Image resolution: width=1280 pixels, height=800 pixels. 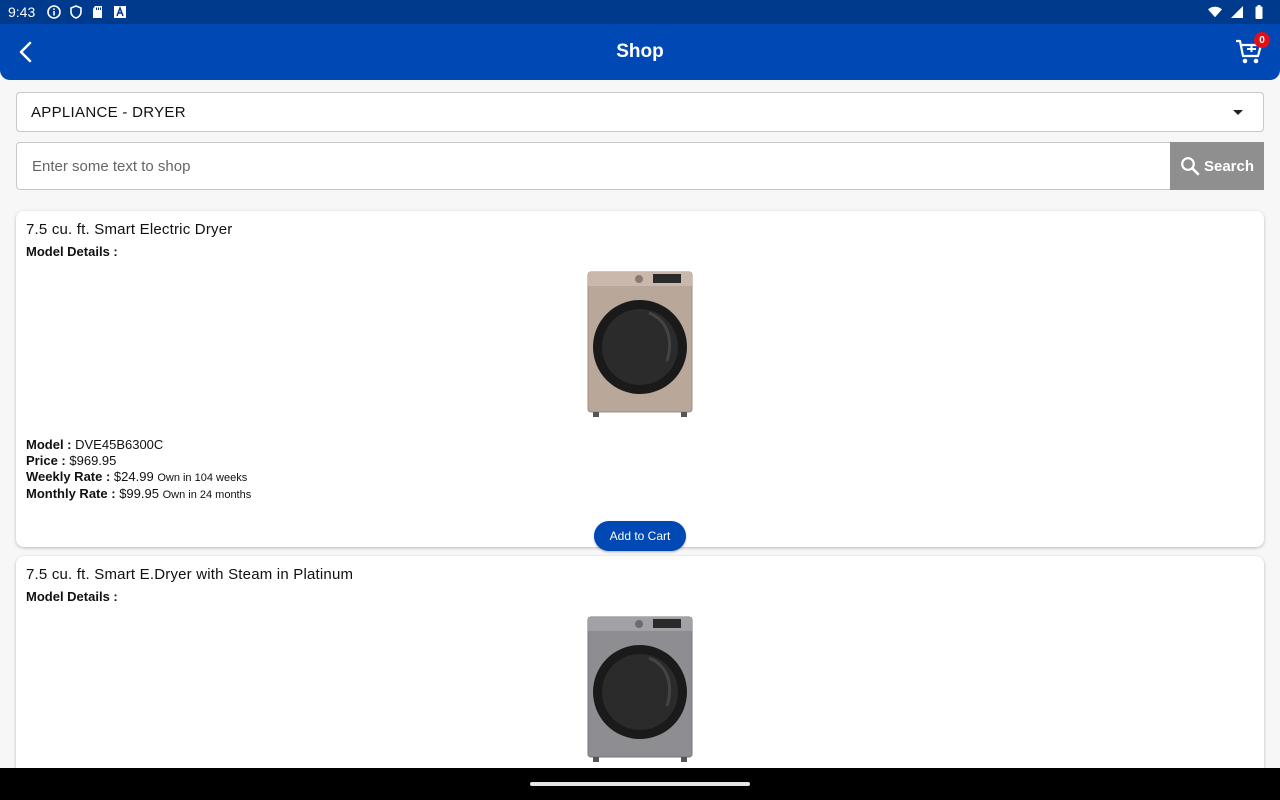 What do you see at coordinates (76, 12) in the screenshot?
I see `shield-icon` at bounding box center [76, 12].